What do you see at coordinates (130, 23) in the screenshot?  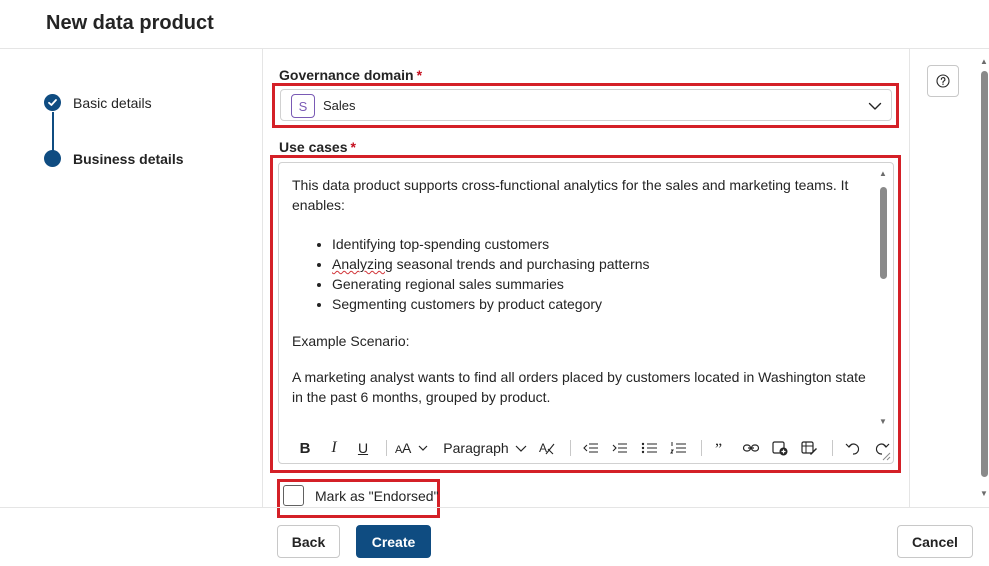 I see `page-title: New data product` at bounding box center [130, 23].